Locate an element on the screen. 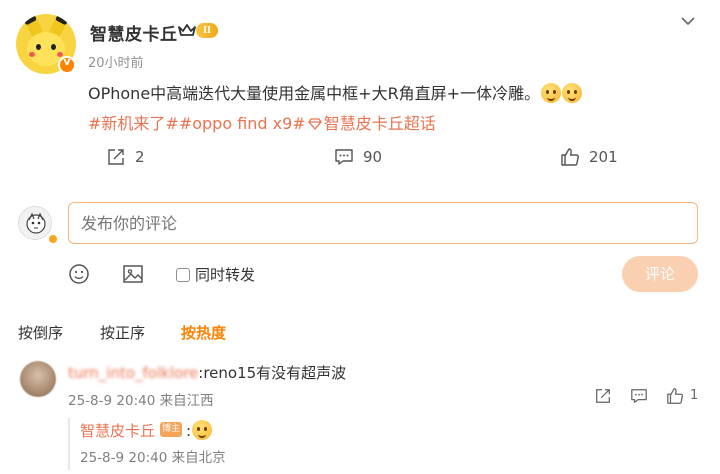  comment-count: 90 is located at coordinates (373, 157).